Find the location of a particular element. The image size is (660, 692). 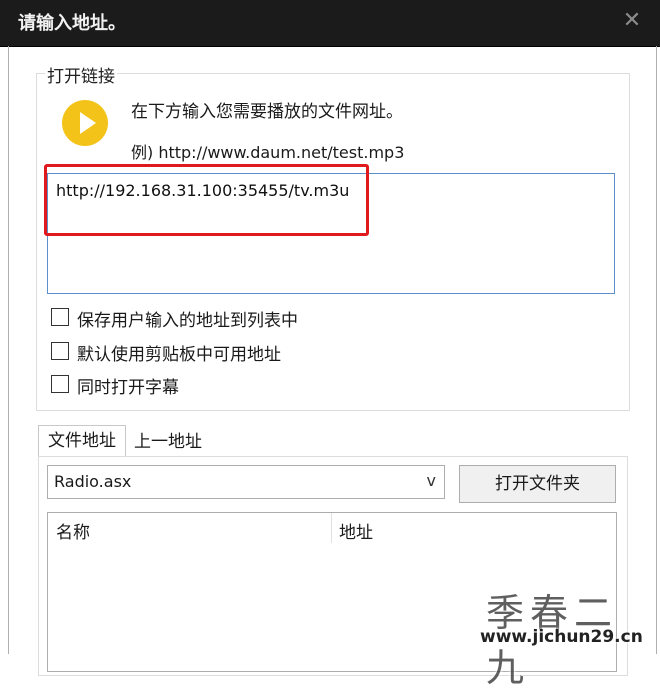

instruction-text: 在下方输入您需要播放的文件网址。 is located at coordinates (267, 112).